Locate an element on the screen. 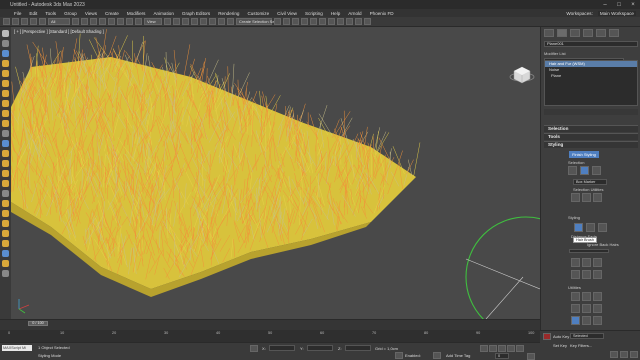 This screenshot has height=360, width=640. toggle-collisions-icon is located at coordinates (597, 308).